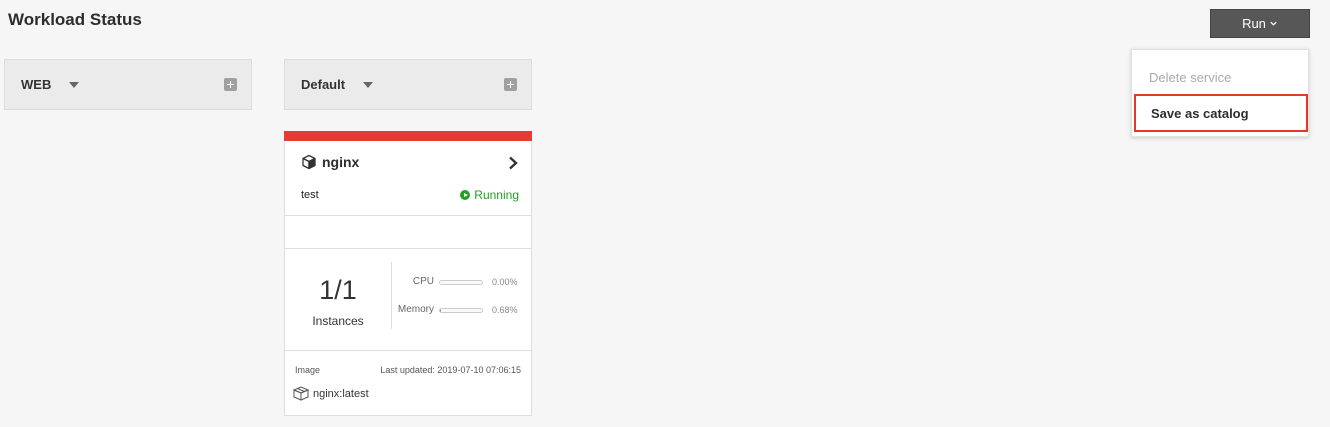 The image size is (1330, 427). What do you see at coordinates (408, 84) in the screenshot?
I see `group-header-default: Default` at bounding box center [408, 84].